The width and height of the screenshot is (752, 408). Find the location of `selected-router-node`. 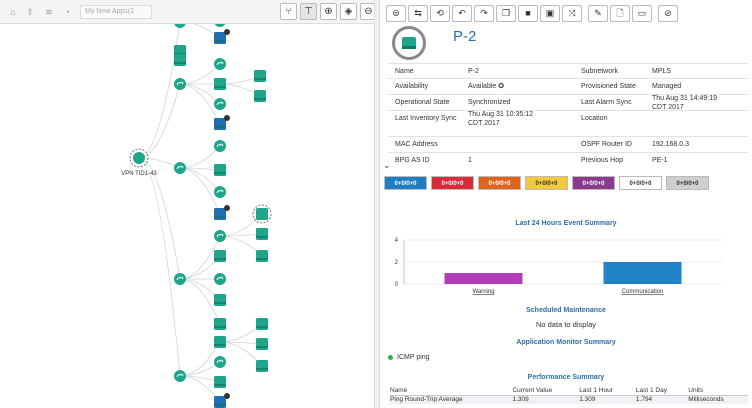

selected-router-node is located at coordinates (262, 214).